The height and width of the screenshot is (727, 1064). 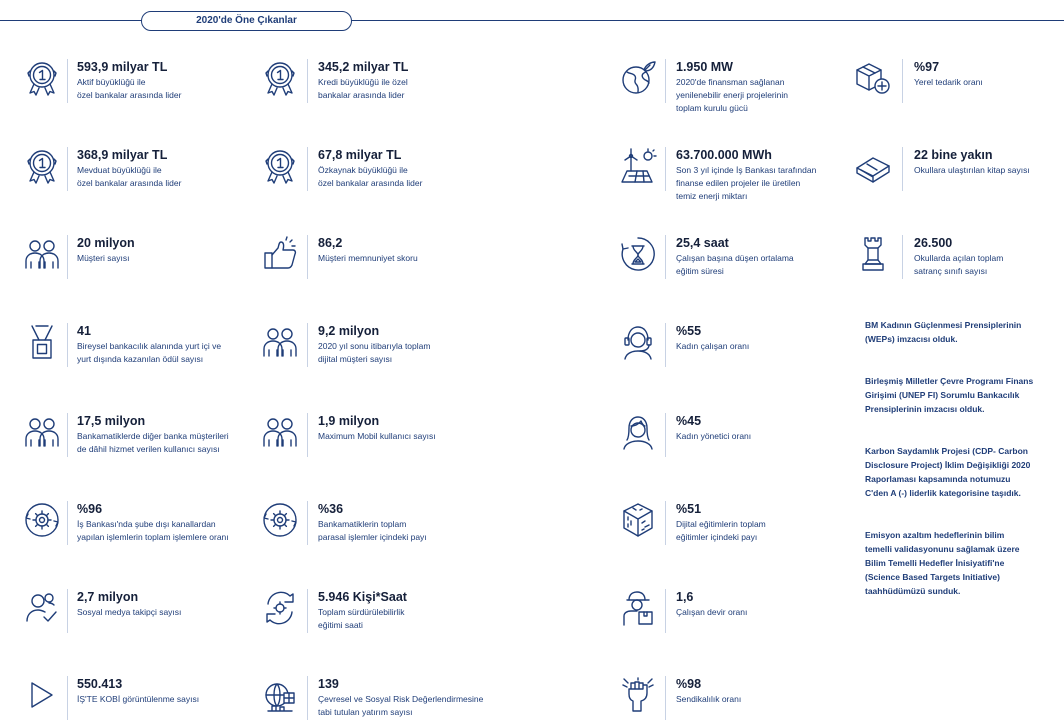 I want to click on highlight-value: %98, so click(x=689, y=684).